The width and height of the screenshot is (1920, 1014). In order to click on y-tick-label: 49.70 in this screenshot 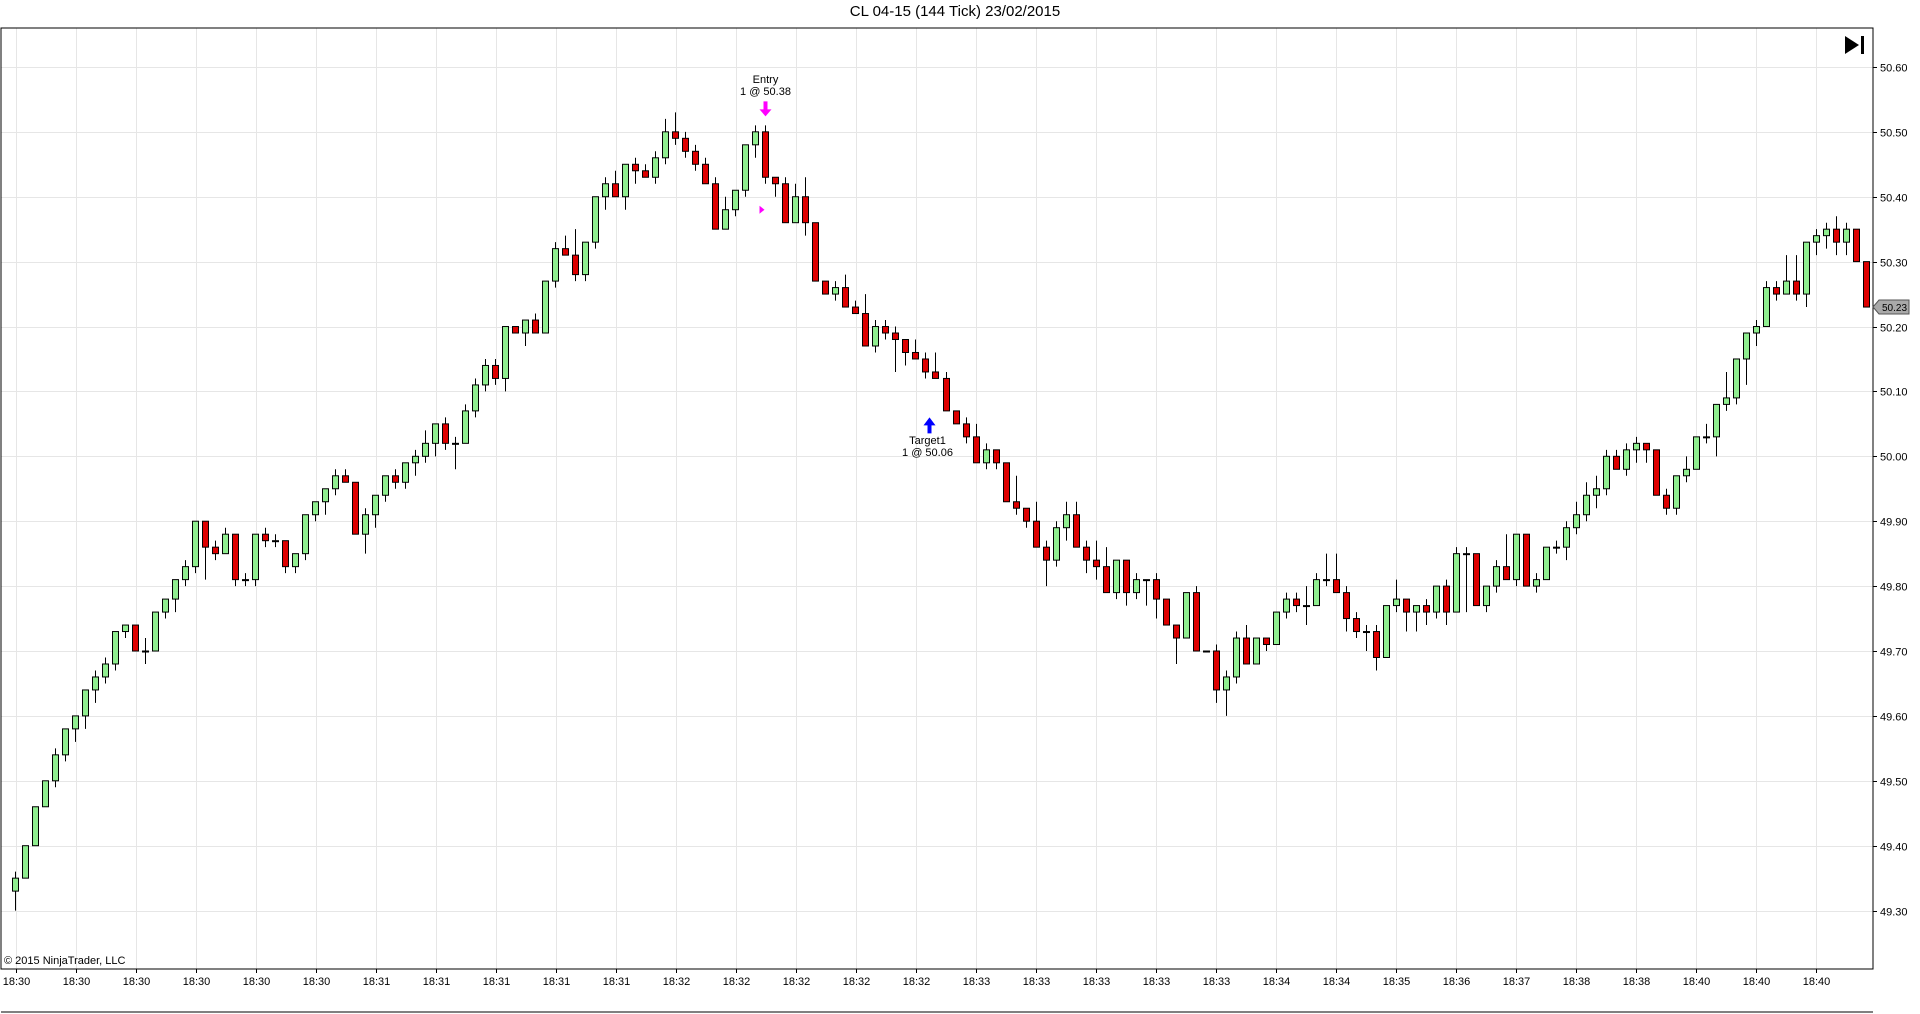, I will do `click(1894, 653)`.